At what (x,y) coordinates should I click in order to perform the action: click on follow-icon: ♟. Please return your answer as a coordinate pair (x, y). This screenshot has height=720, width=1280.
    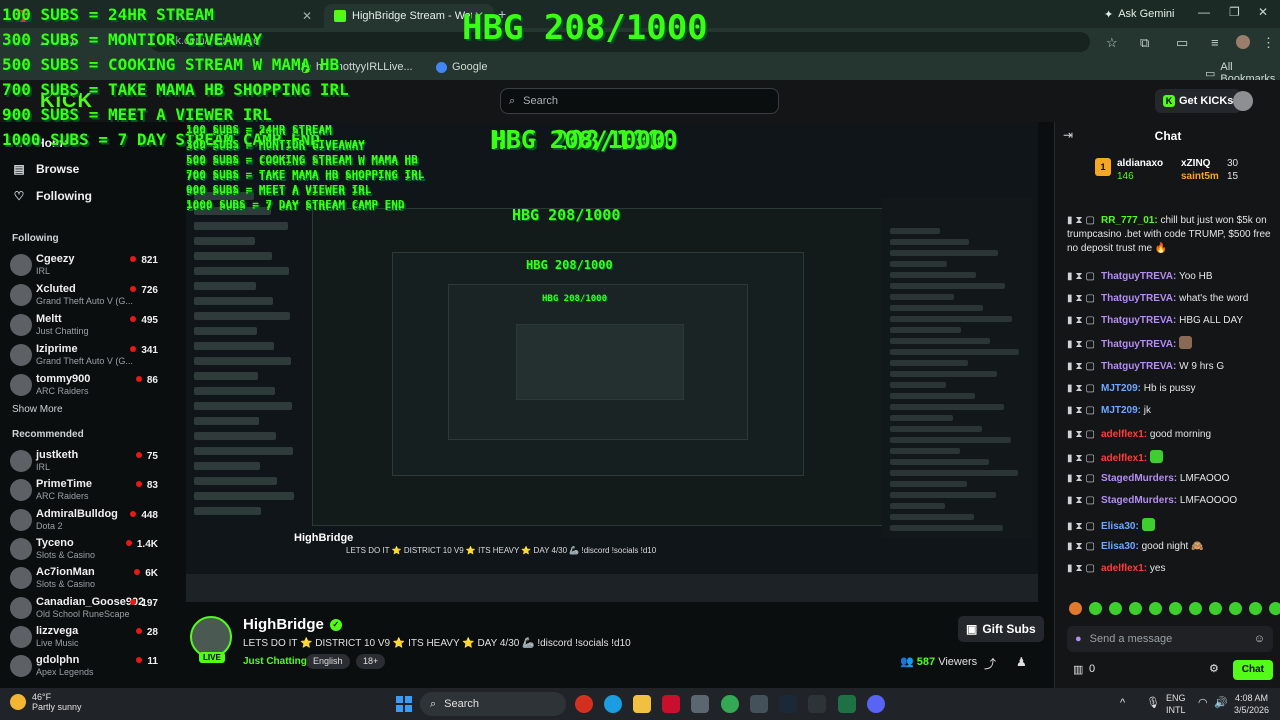
    Looking at the image, I should click on (1021, 662).